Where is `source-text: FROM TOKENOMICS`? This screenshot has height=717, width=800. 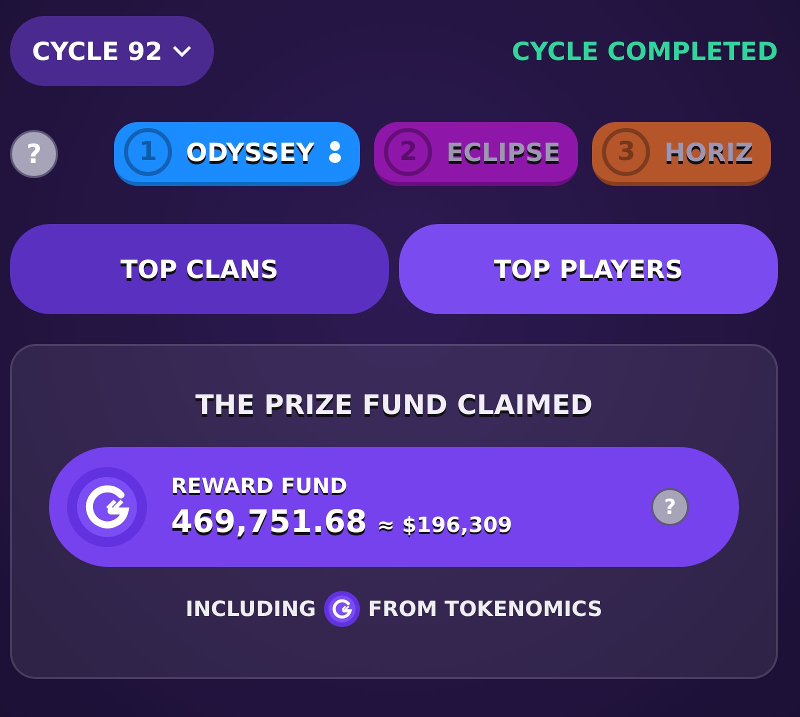
source-text: FROM TOKENOMICS is located at coordinates (485, 609).